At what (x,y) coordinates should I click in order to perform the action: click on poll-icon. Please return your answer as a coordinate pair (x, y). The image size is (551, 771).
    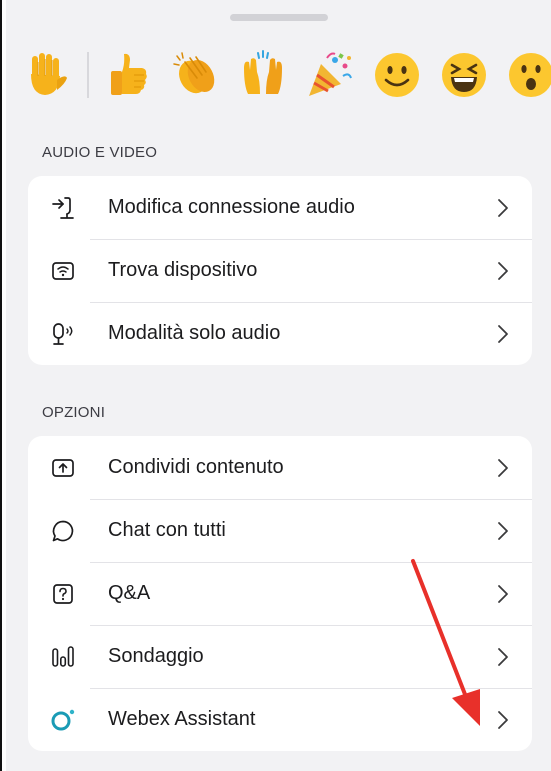
    Looking at the image, I should click on (63, 657).